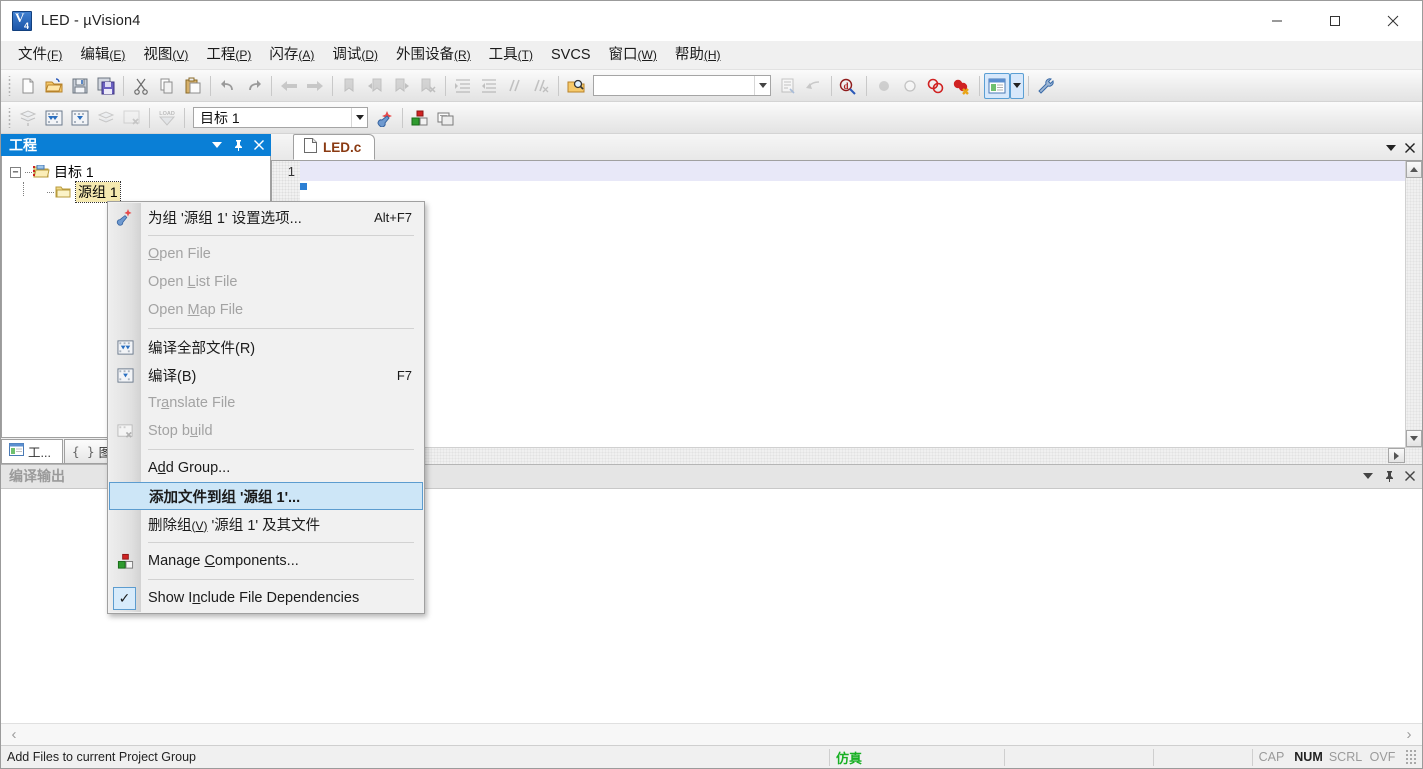 Image resolution: width=1423 pixels, height=769 pixels. Describe the element at coordinates (1414, 438) in the screenshot. I see `scroll-down-button` at that location.